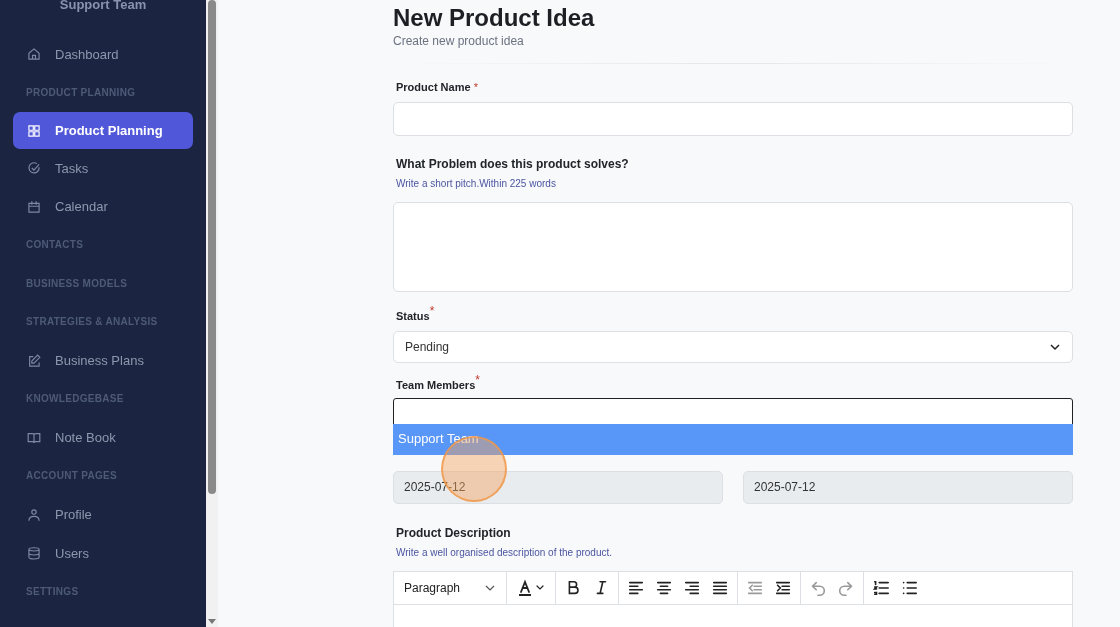 This screenshot has height=627, width=1120. I want to click on sidebar-item: Users, so click(103, 553).